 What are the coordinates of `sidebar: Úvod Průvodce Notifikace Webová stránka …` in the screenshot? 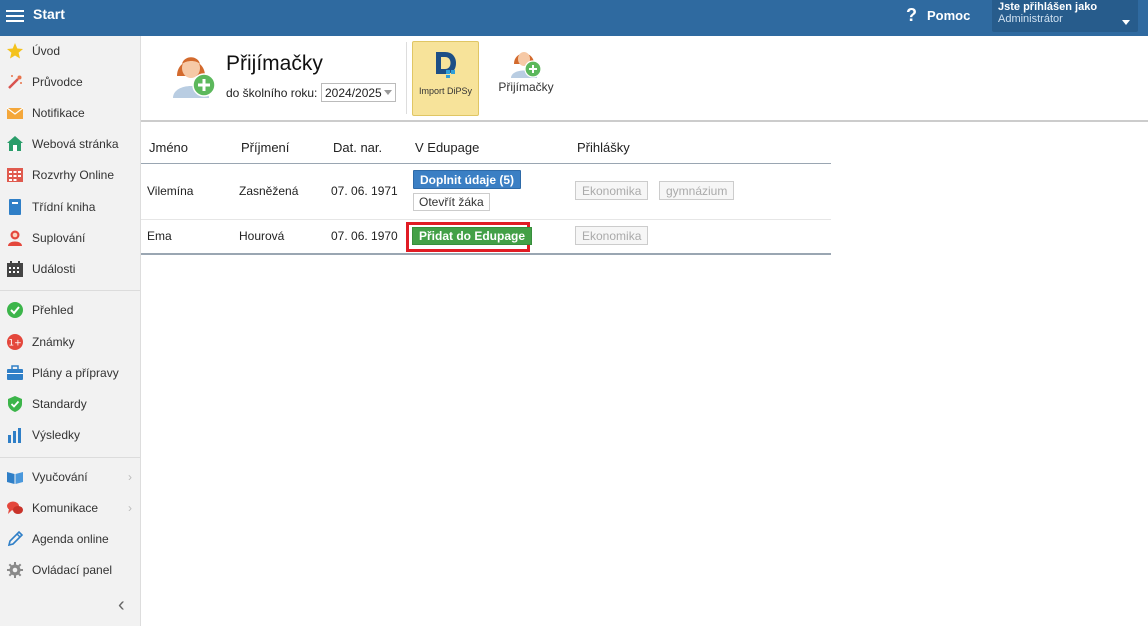 It's located at (70, 331).